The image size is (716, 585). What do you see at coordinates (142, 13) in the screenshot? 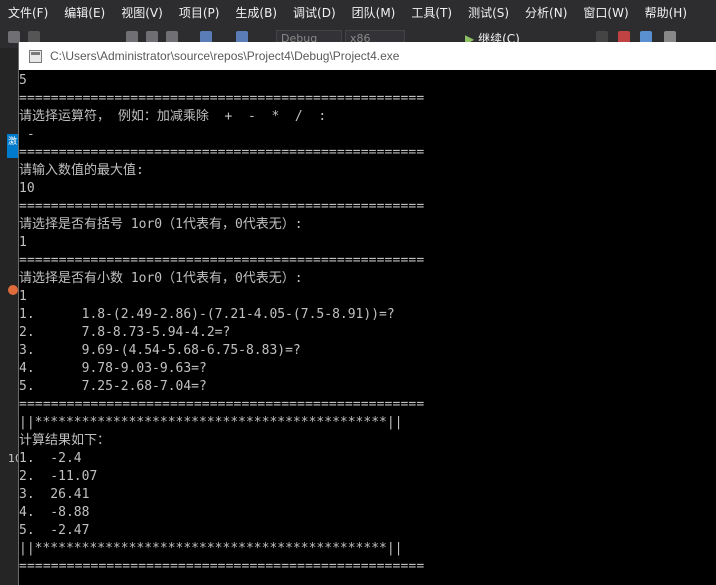
I see `menu-item: 视图(V)` at bounding box center [142, 13].